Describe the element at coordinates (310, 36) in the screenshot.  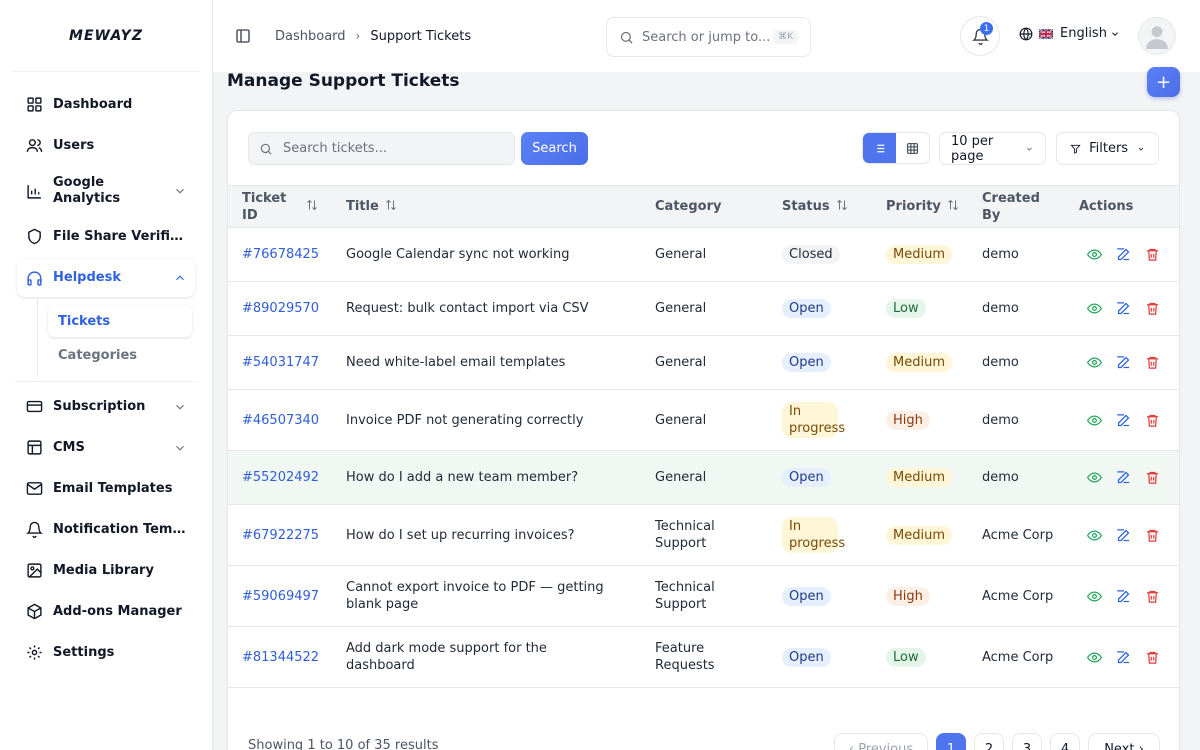
I see `breadcrumb-dashboard: Dashboard` at that location.